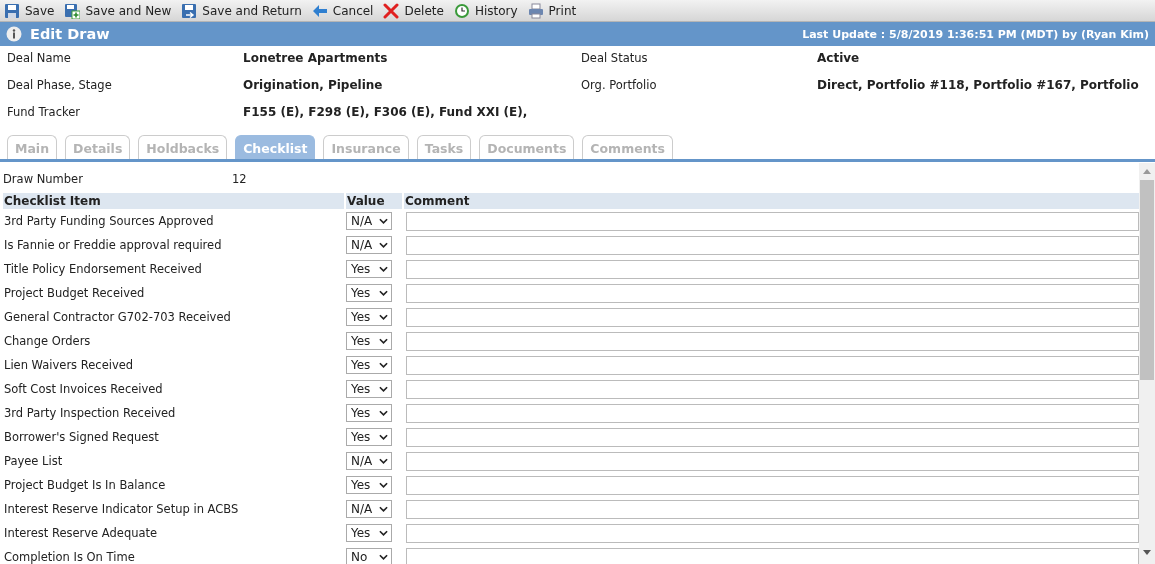  Describe the element at coordinates (69, 557) in the screenshot. I see `checklist-item: Completion Is On Time` at that location.